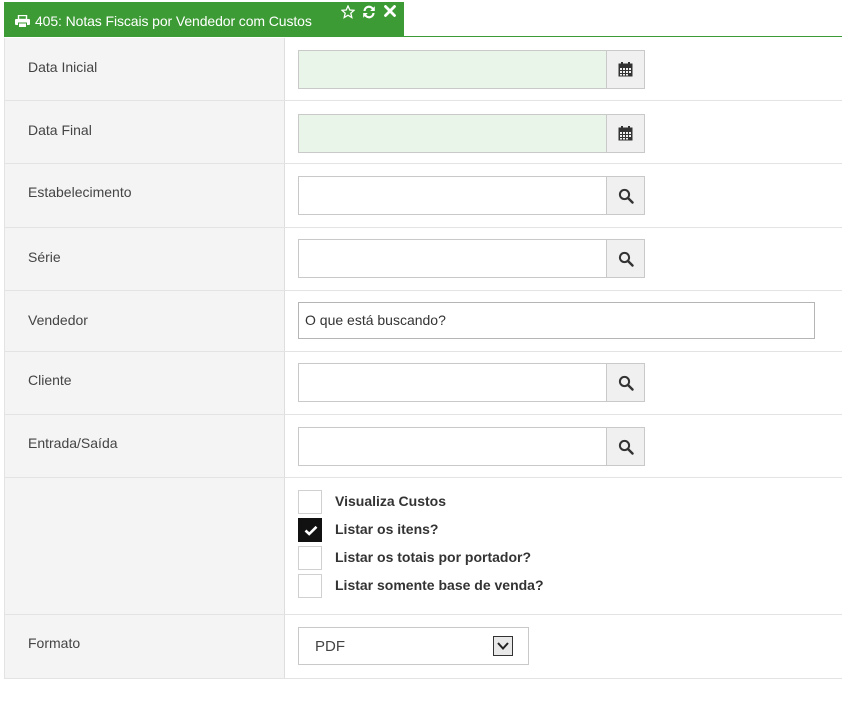 Image resolution: width=842 pixels, height=701 pixels. I want to click on chevron-down-icon, so click(503, 646).